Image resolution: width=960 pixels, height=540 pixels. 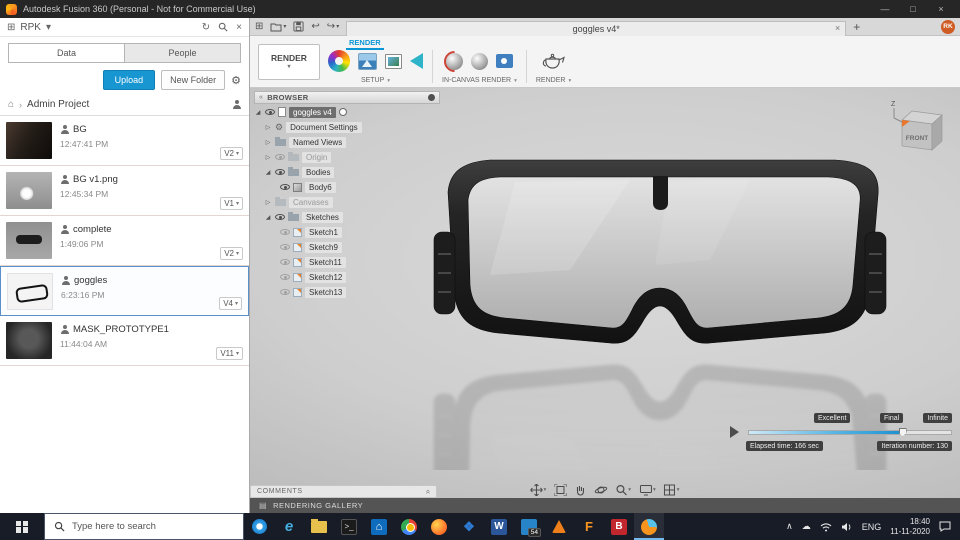 What do you see at coordinates (66, 53) in the screenshot?
I see `tab-data: Data` at bounding box center [66, 53].